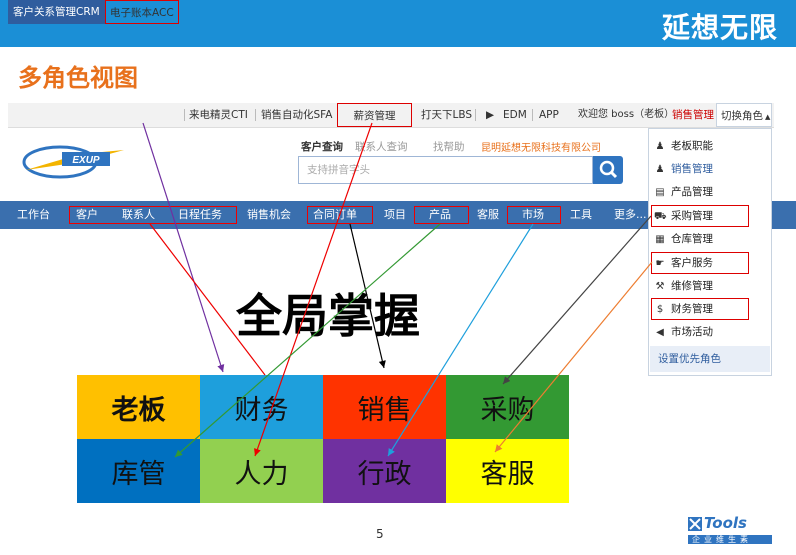 The image size is (796, 555). I want to click on arrow-purchase, so click(577, 300).